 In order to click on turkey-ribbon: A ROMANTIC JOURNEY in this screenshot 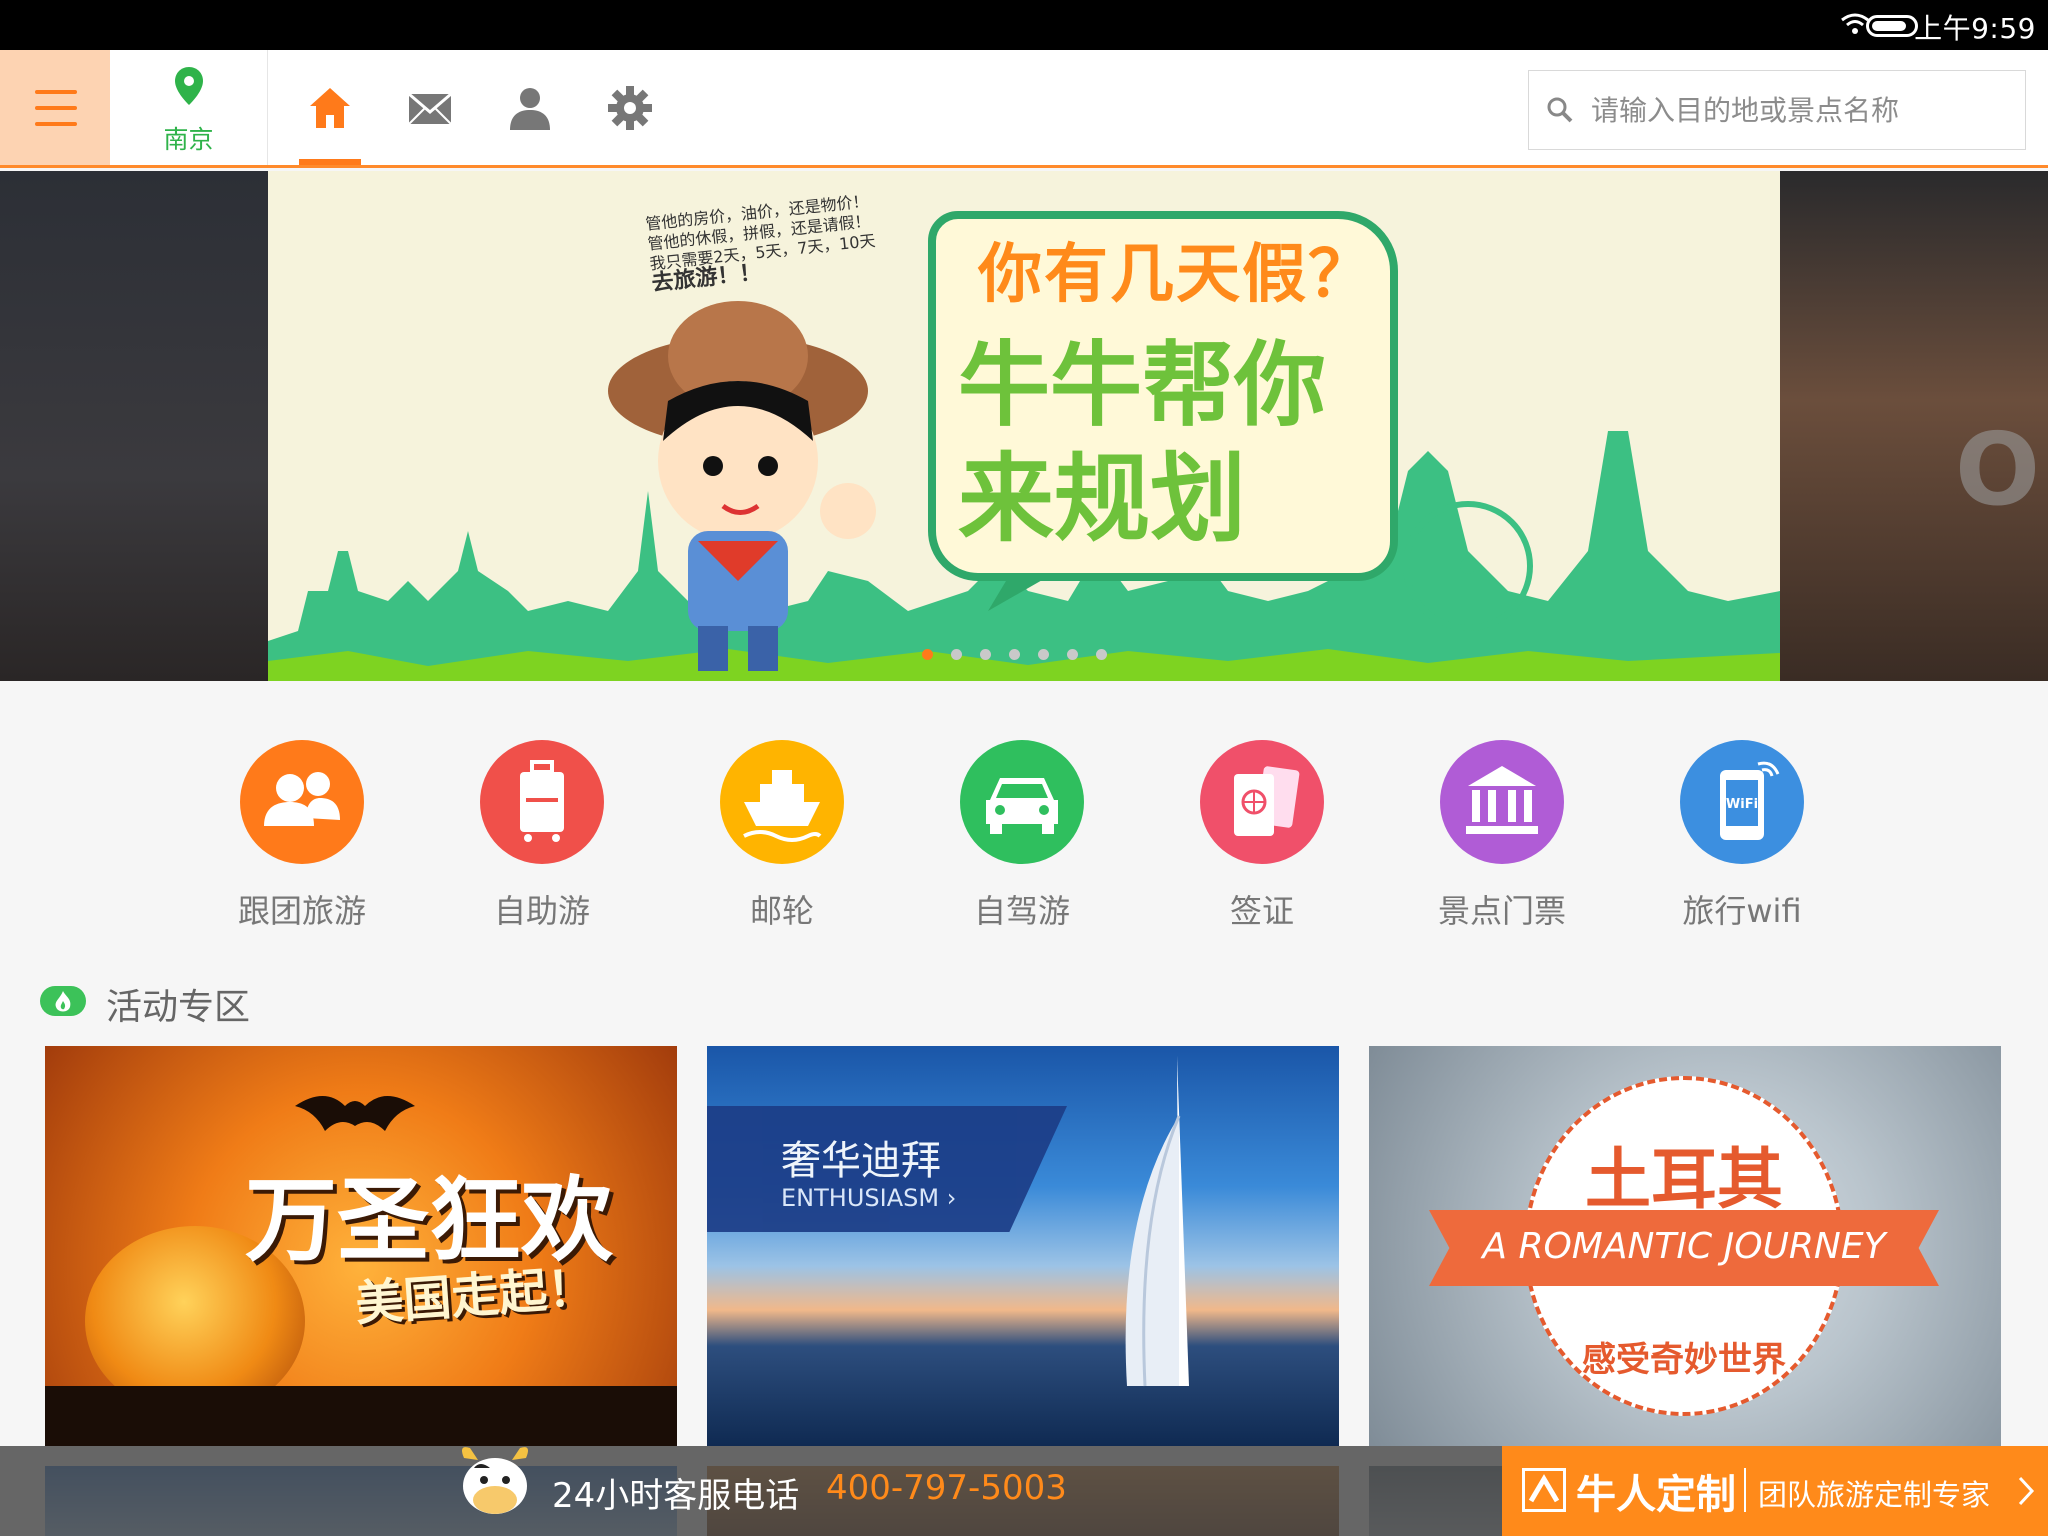, I will do `click(1684, 1248)`.